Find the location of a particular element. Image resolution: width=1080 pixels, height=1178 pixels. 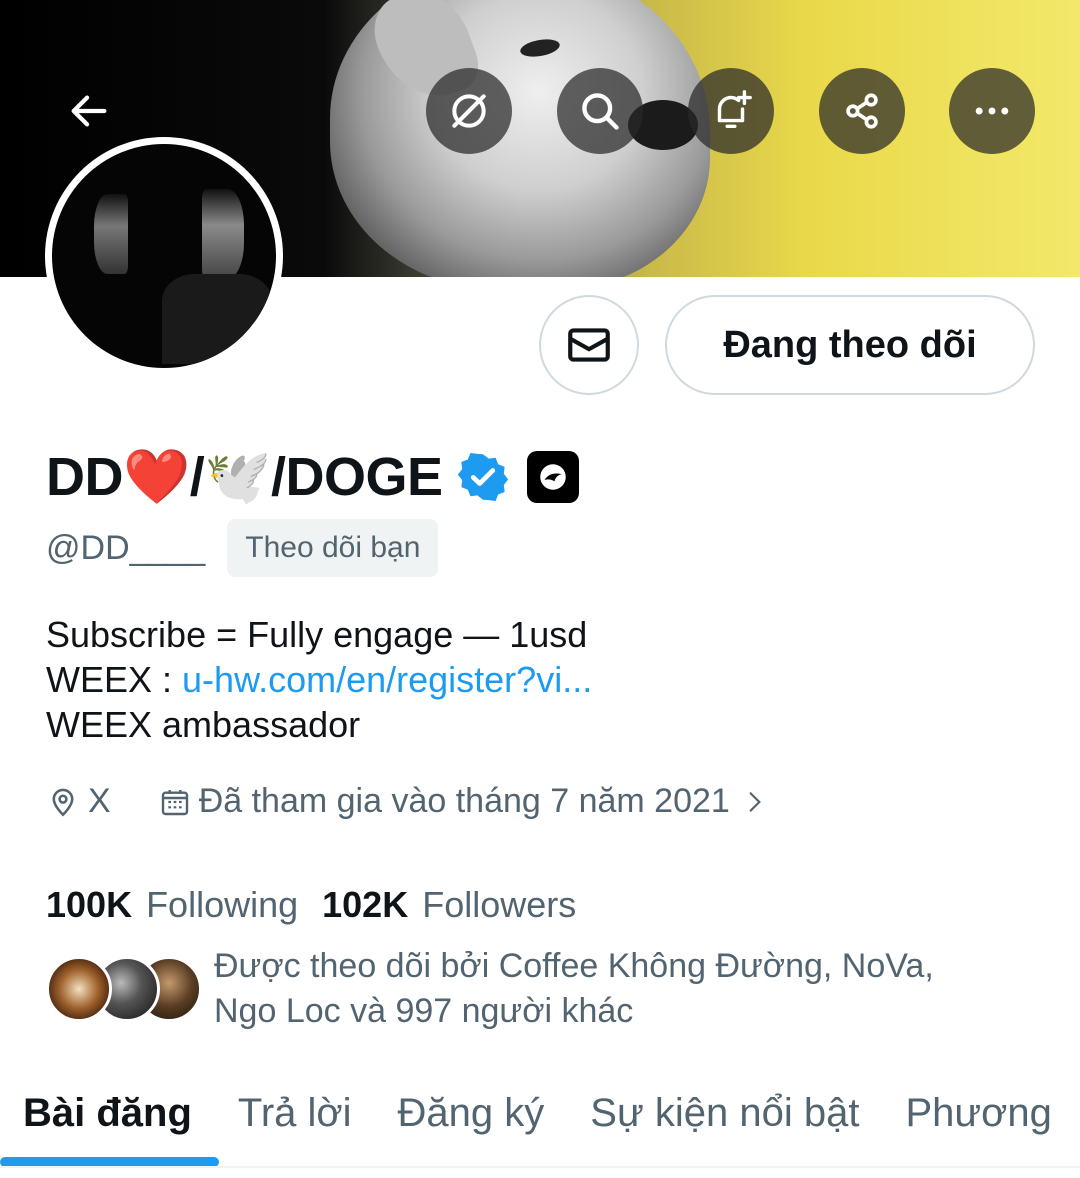

tab-media: Phương is located at coordinates (978, 1113).